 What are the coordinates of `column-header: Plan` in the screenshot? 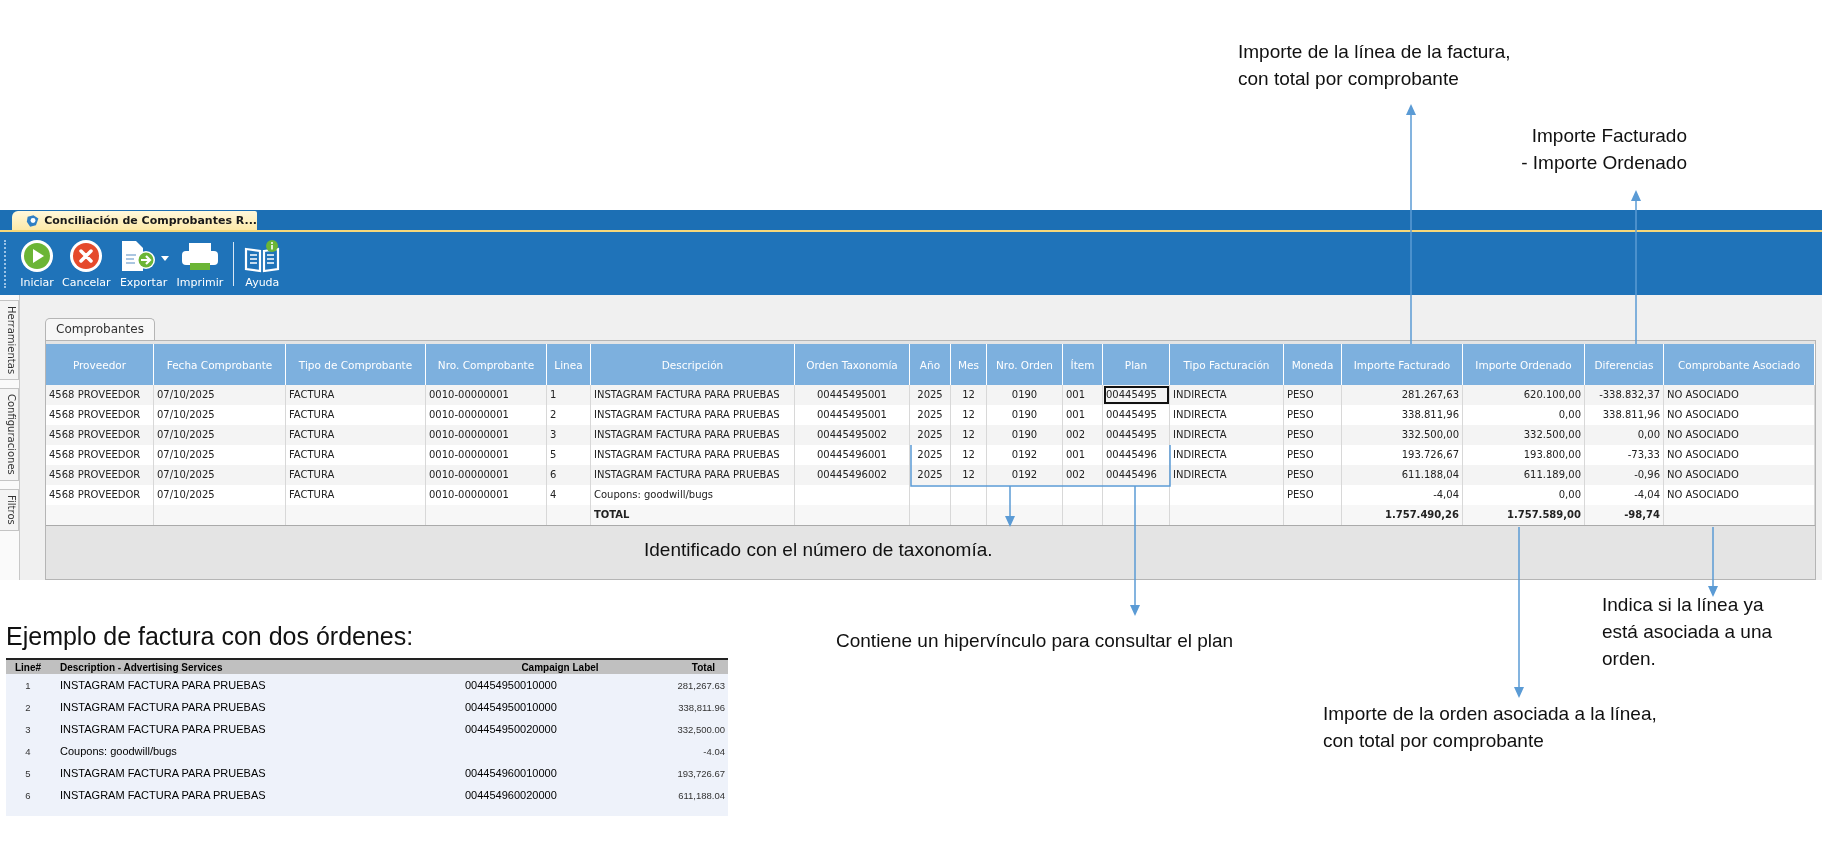 It's located at (1136, 364).